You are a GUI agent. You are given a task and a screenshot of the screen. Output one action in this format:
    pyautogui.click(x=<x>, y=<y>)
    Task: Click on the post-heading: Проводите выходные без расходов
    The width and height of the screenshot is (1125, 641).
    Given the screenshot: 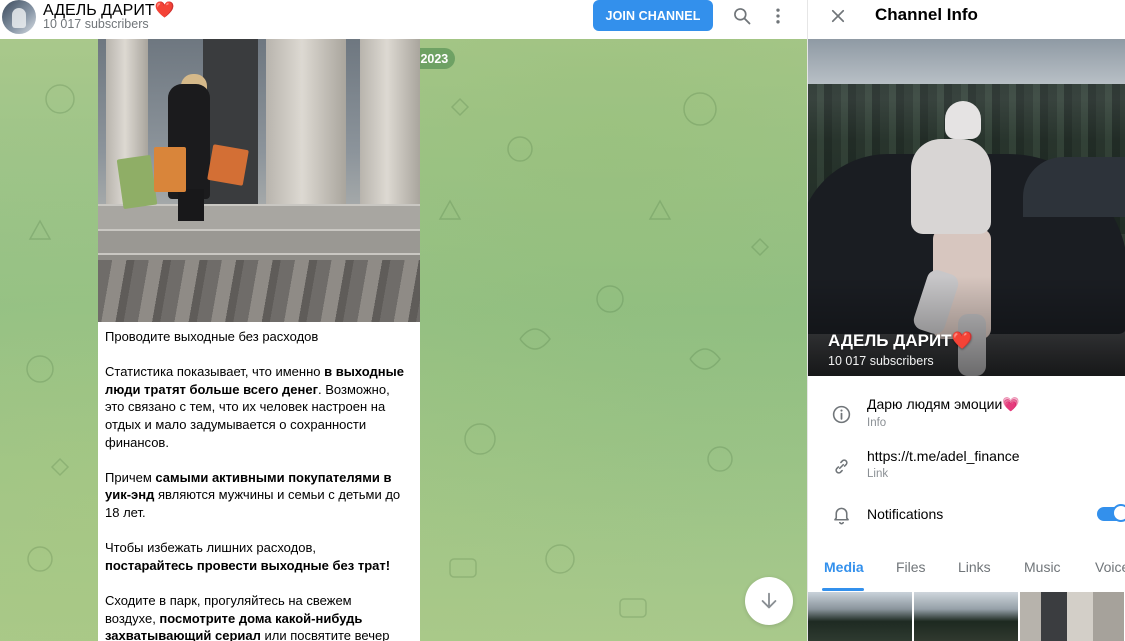 What is the action you would take?
    pyautogui.click(x=212, y=336)
    